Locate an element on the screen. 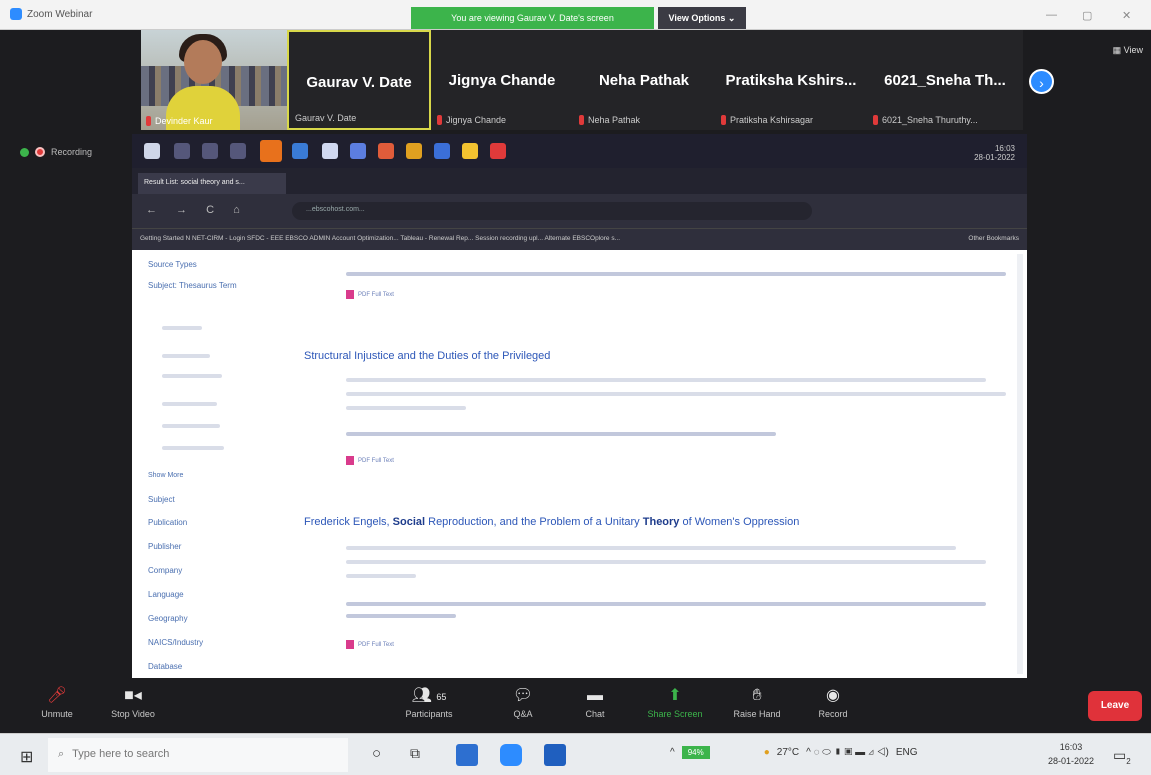 Image resolution: width=1151 pixels, height=775 pixels. taskbar-search-box: ⌕ Type here to search is located at coordinates (198, 755).